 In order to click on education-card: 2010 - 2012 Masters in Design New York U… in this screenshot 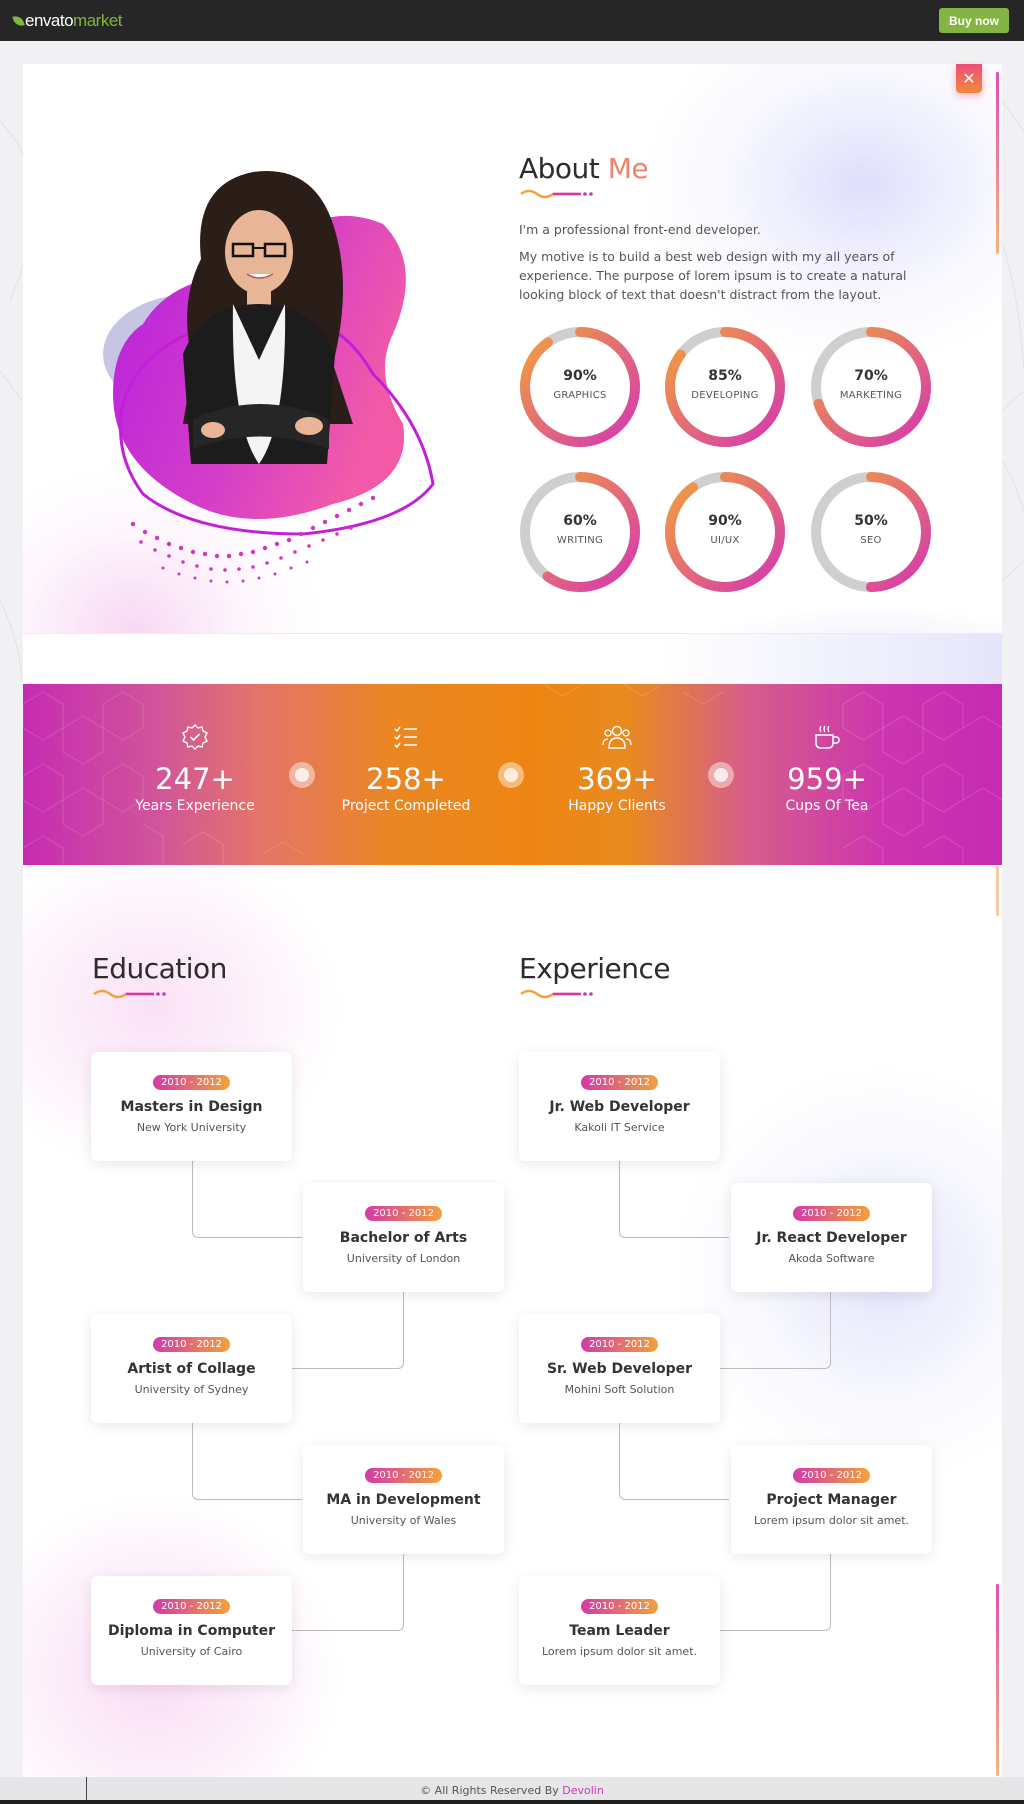, I will do `click(191, 1106)`.